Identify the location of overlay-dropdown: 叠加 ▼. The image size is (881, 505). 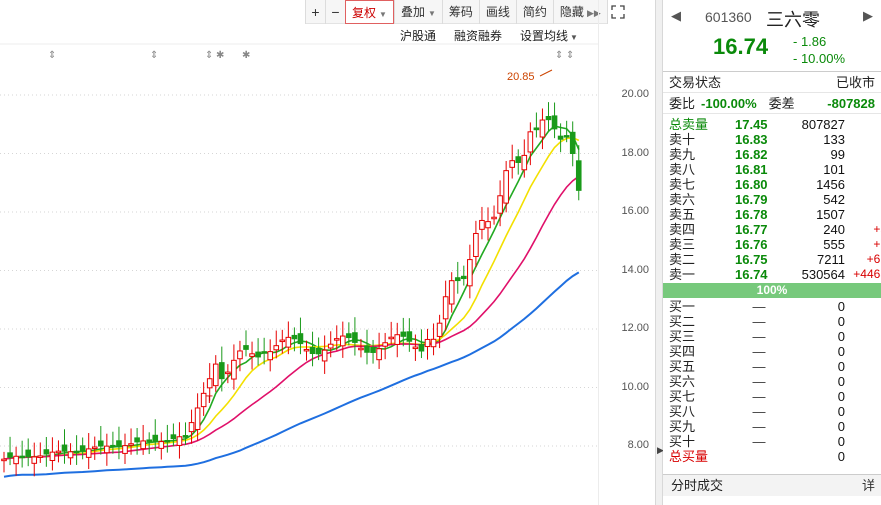
(417, 12).